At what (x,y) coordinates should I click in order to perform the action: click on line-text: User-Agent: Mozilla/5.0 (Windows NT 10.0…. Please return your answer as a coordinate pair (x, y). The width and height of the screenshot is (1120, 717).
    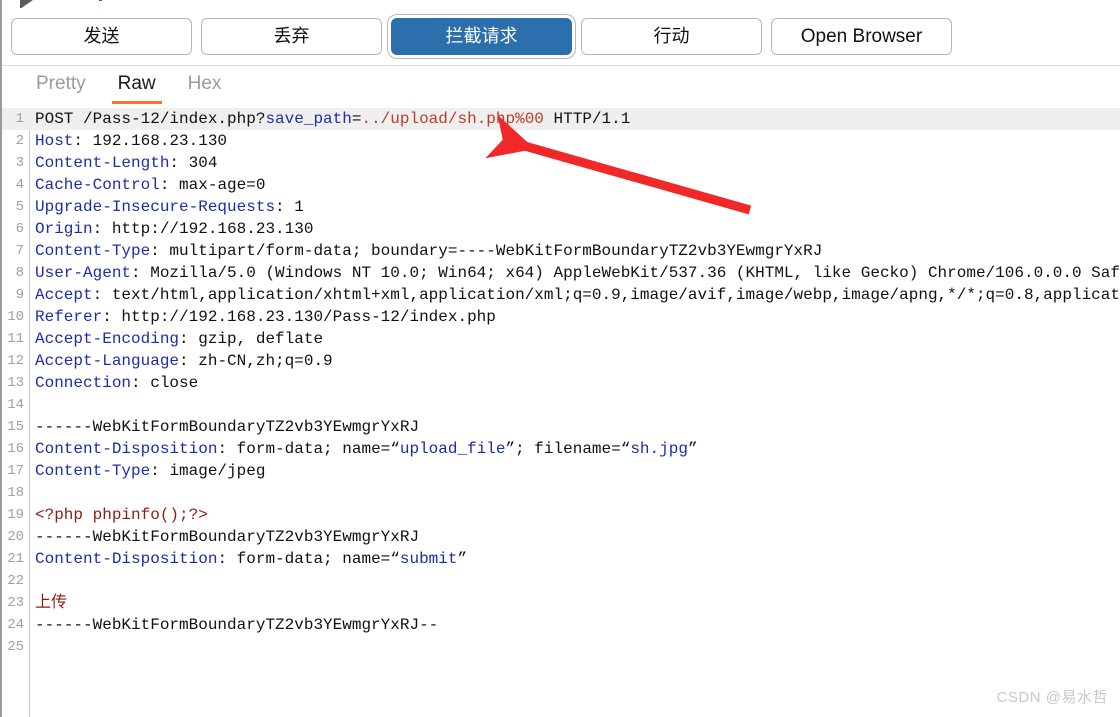
    Looking at the image, I should click on (577, 273).